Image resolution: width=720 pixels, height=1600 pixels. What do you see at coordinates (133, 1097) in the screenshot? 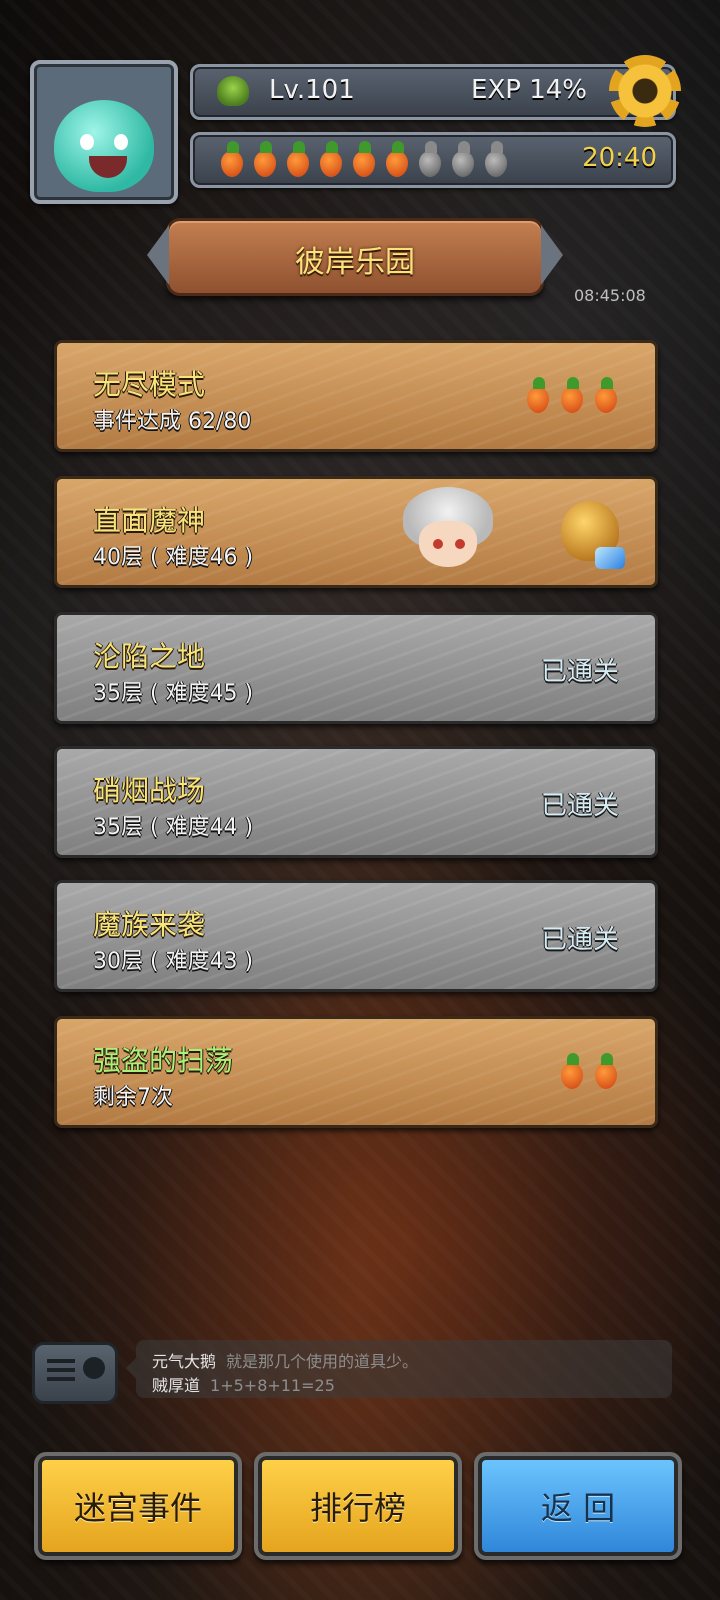
I see `mode-subtitle: 剩余7次` at bounding box center [133, 1097].